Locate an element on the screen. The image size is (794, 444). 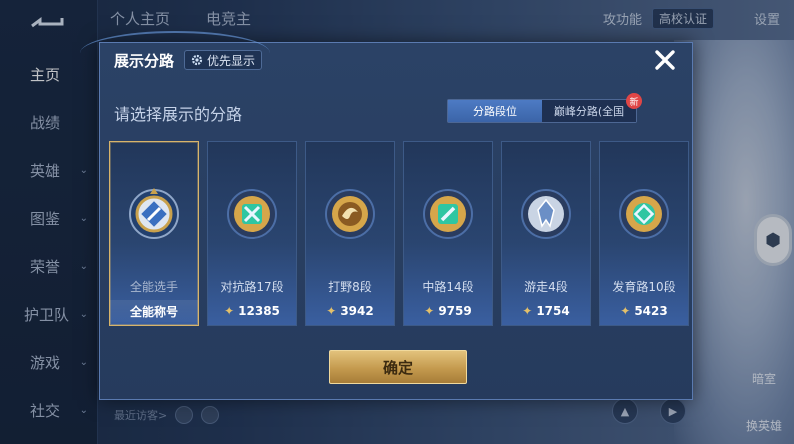
all-round-emblem-icon is located at coordinates (154, 213).